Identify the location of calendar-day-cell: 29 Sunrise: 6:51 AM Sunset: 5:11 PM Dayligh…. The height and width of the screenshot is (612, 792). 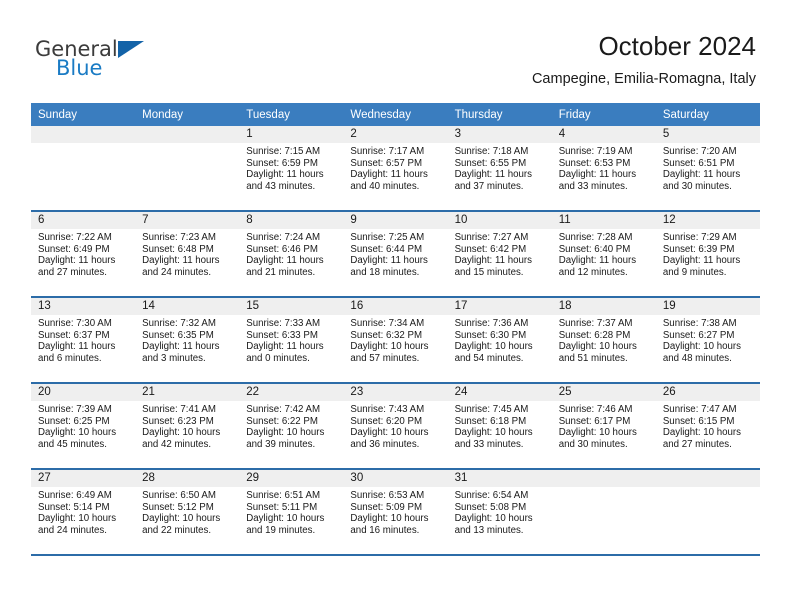
(291, 512).